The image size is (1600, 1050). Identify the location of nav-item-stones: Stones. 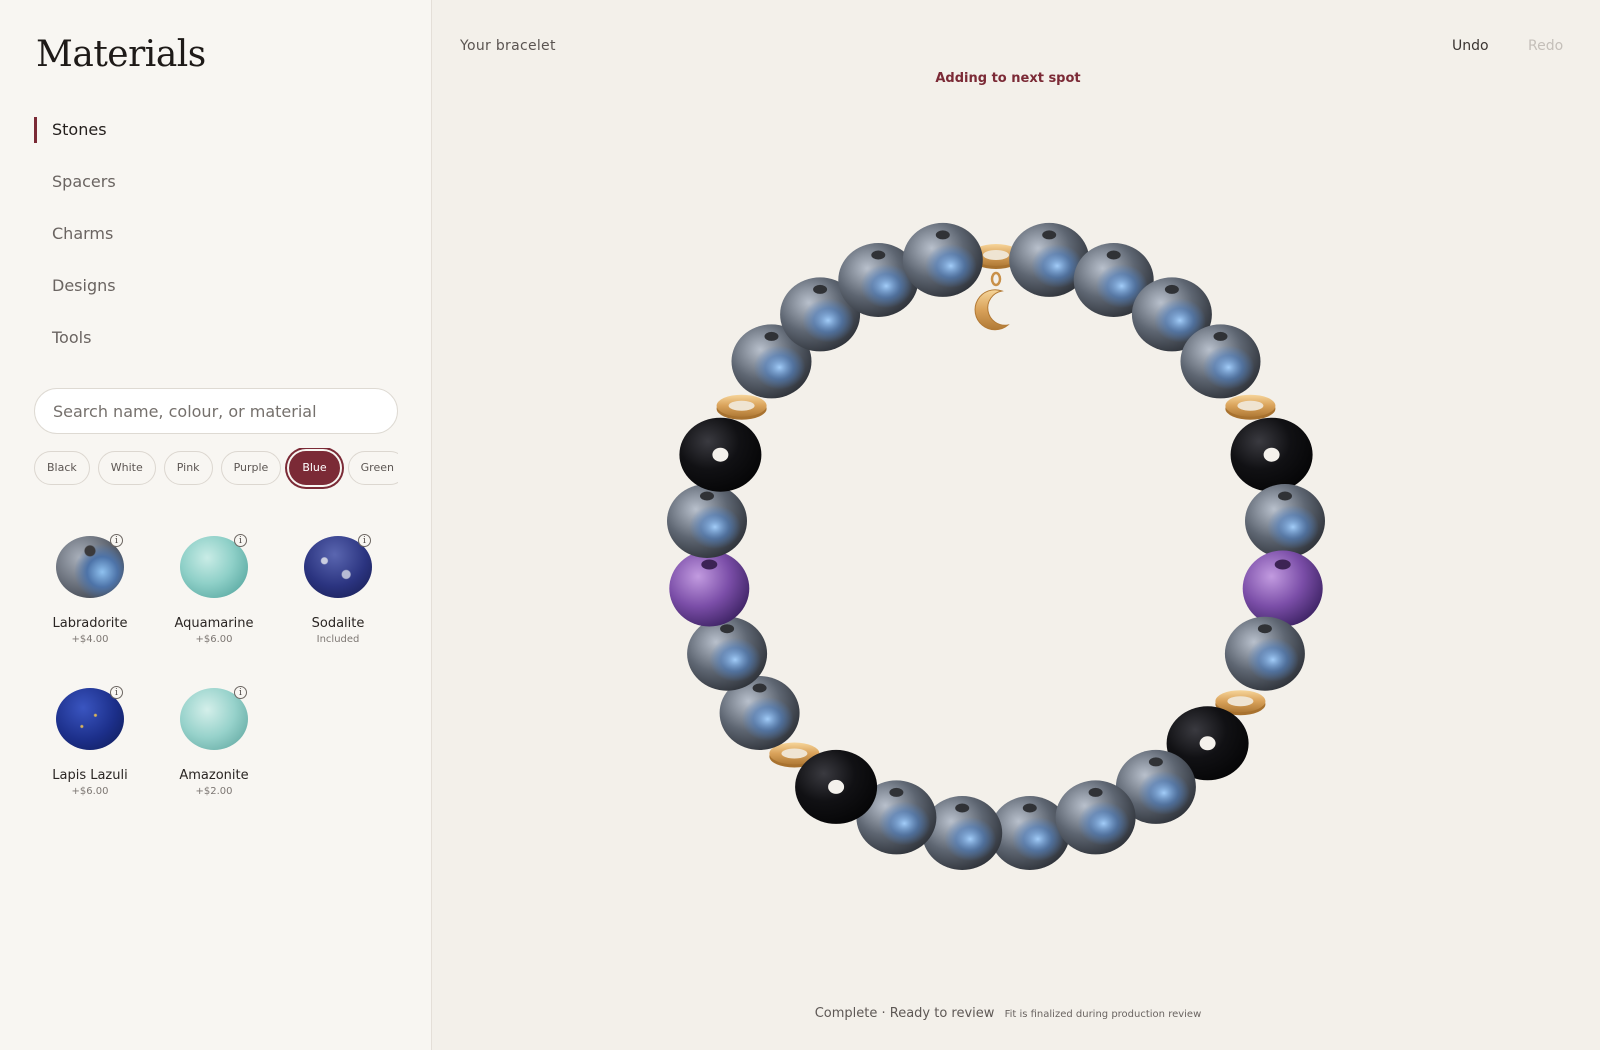
(214, 136).